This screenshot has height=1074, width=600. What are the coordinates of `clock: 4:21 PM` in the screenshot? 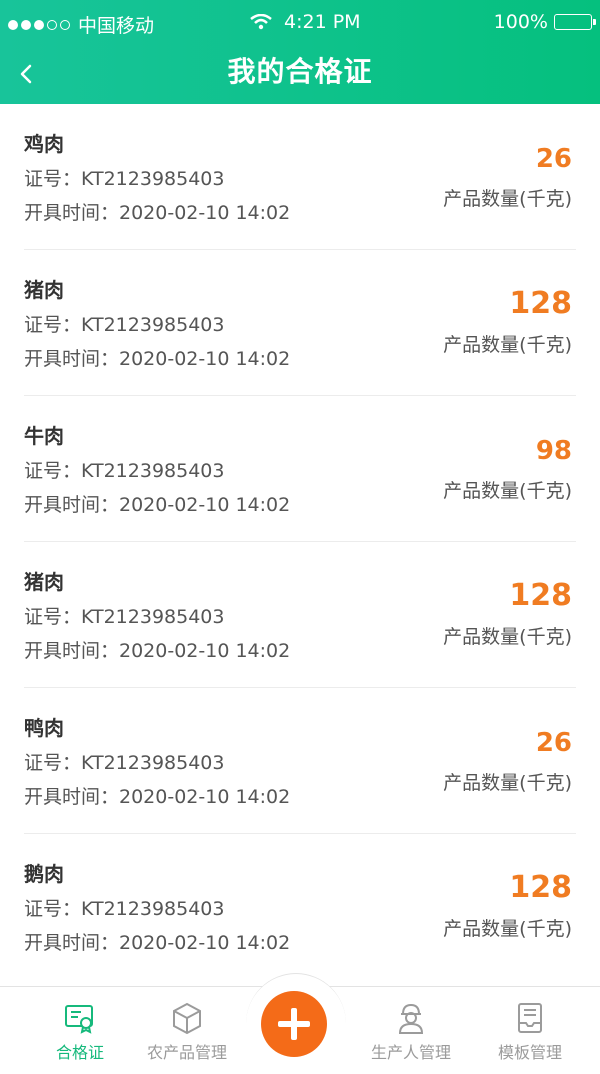 It's located at (322, 22).